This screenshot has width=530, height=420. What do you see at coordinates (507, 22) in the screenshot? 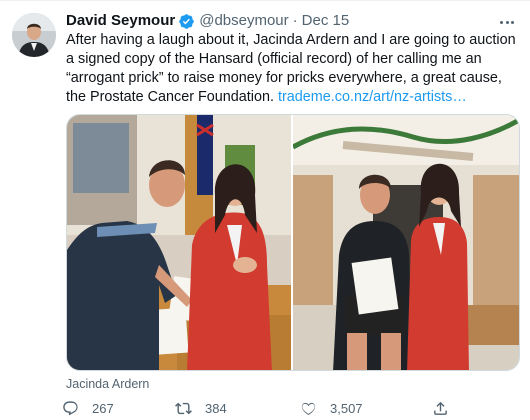
I see `more-options-icon` at bounding box center [507, 22].